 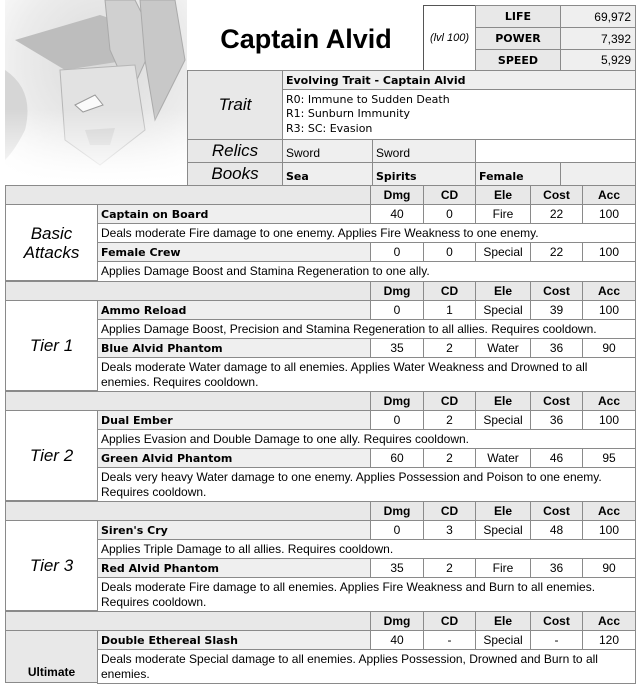 I want to click on character-level: (lvl 100), so click(x=449, y=38).